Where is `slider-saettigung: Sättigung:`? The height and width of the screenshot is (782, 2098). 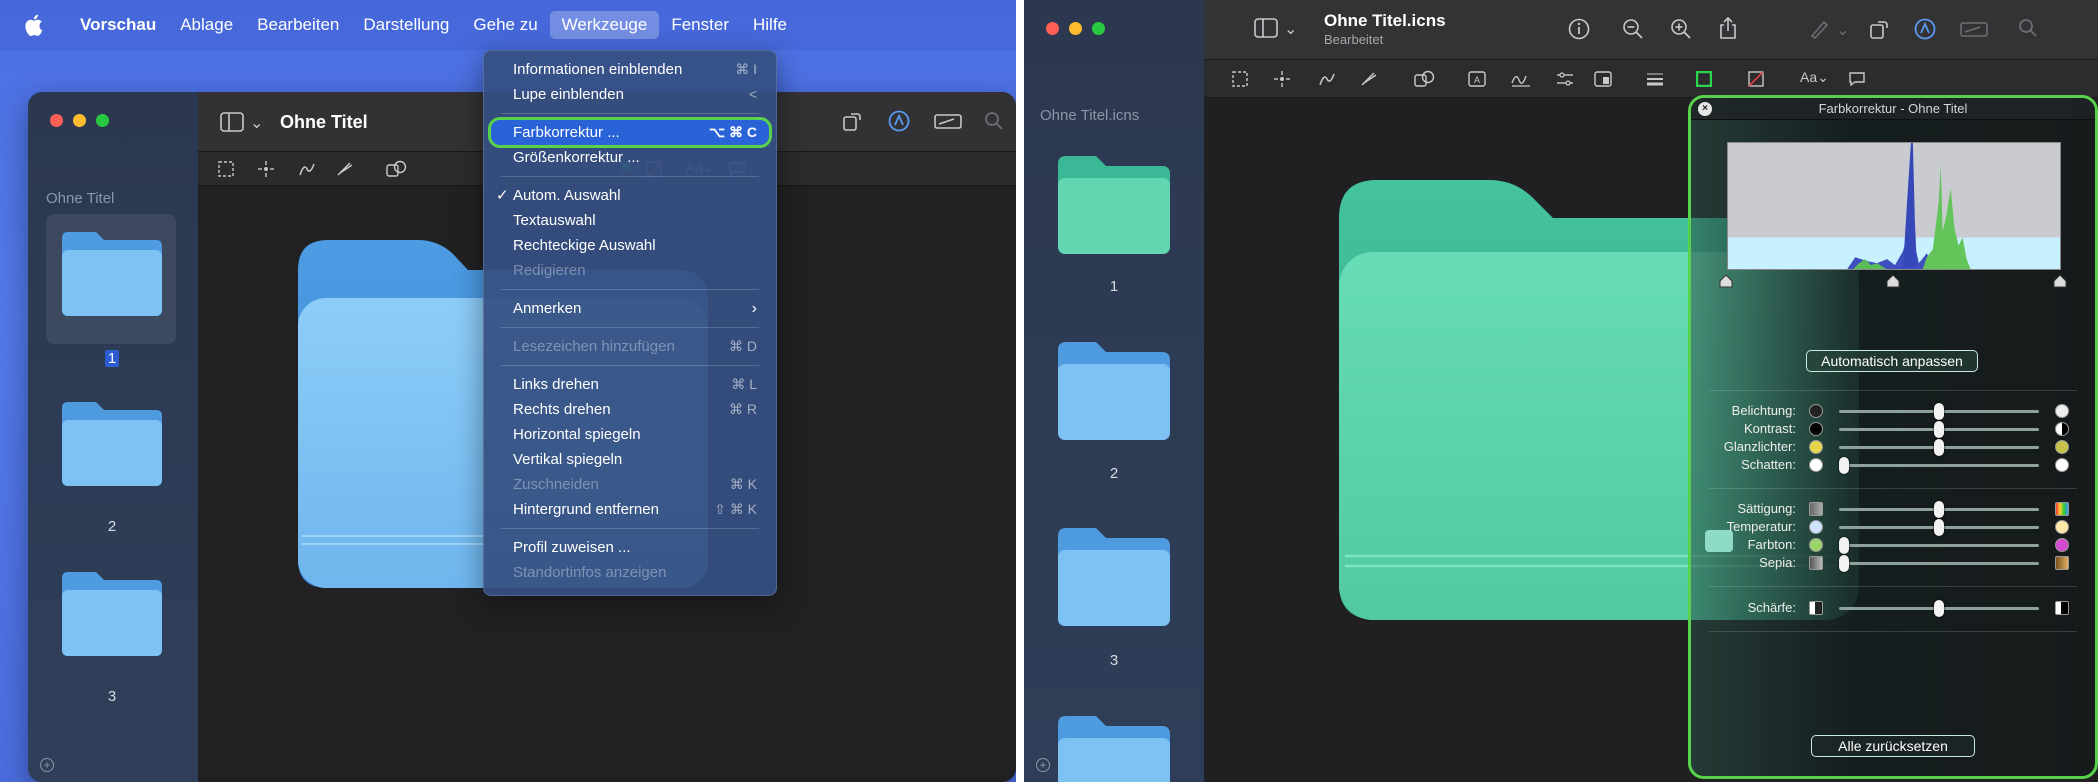
slider-saettigung: Sättigung: is located at coordinates (1893, 509).